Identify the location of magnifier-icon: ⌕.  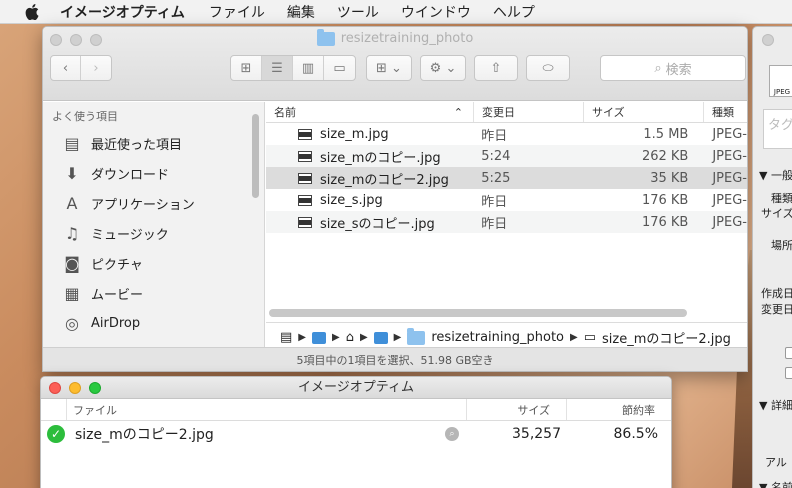
(452, 434).